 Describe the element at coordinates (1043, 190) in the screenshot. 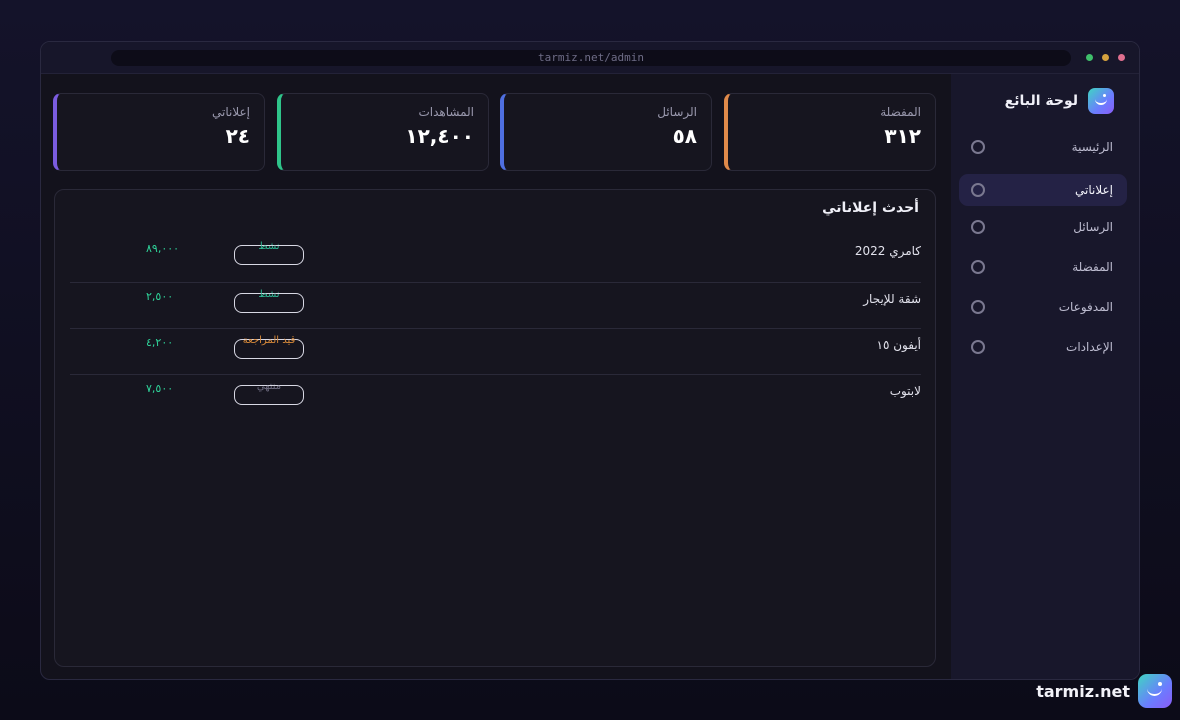

I see `sidebar-item-my-ads: إعلاناتي` at that location.